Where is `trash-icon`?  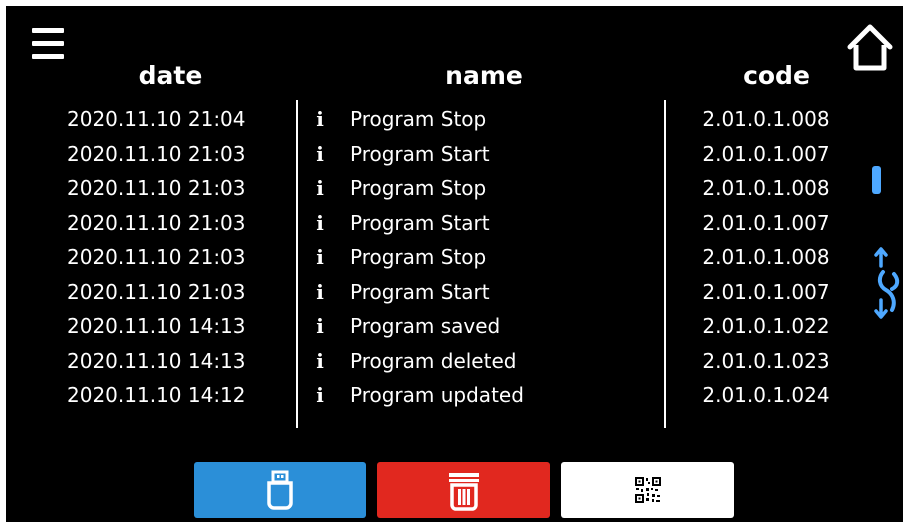
trash-icon is located at coordinates (463, 492).